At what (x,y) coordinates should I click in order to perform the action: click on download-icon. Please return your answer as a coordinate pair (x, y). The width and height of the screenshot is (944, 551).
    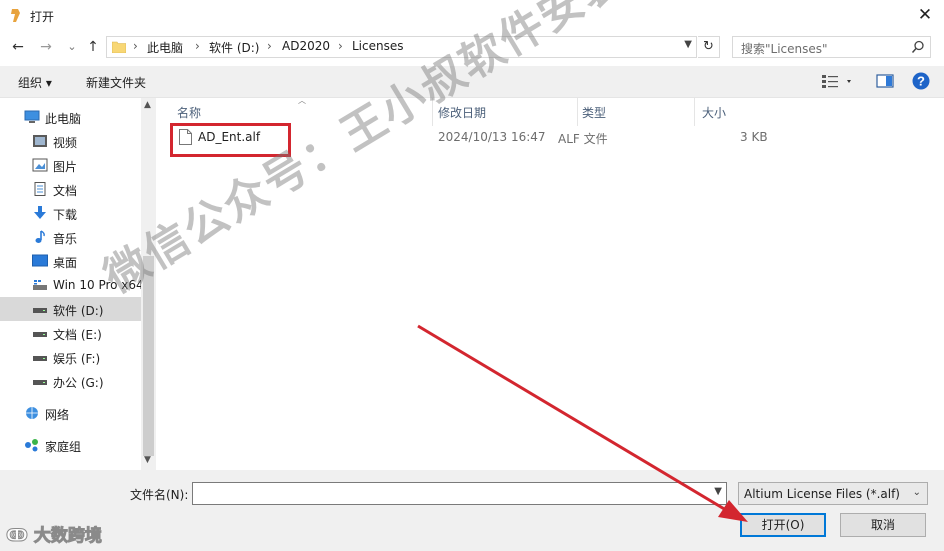
    Looking at the image, I should click on (40, 212).